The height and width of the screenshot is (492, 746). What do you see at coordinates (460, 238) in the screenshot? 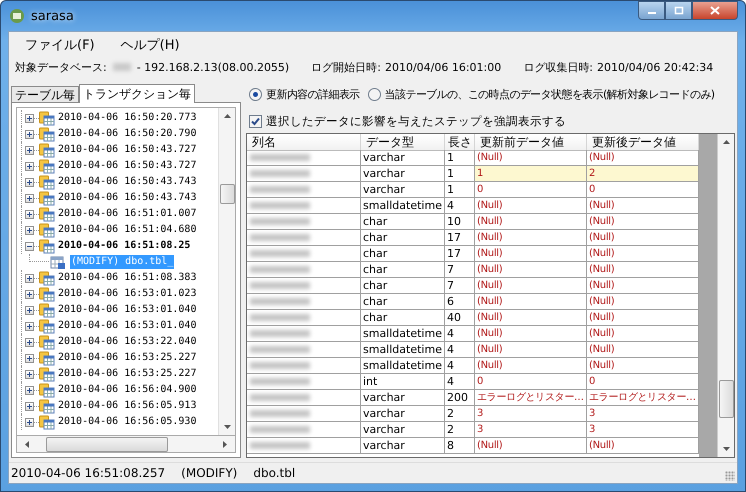
I see `table-cell: 17` at bounding box center [460, 238].